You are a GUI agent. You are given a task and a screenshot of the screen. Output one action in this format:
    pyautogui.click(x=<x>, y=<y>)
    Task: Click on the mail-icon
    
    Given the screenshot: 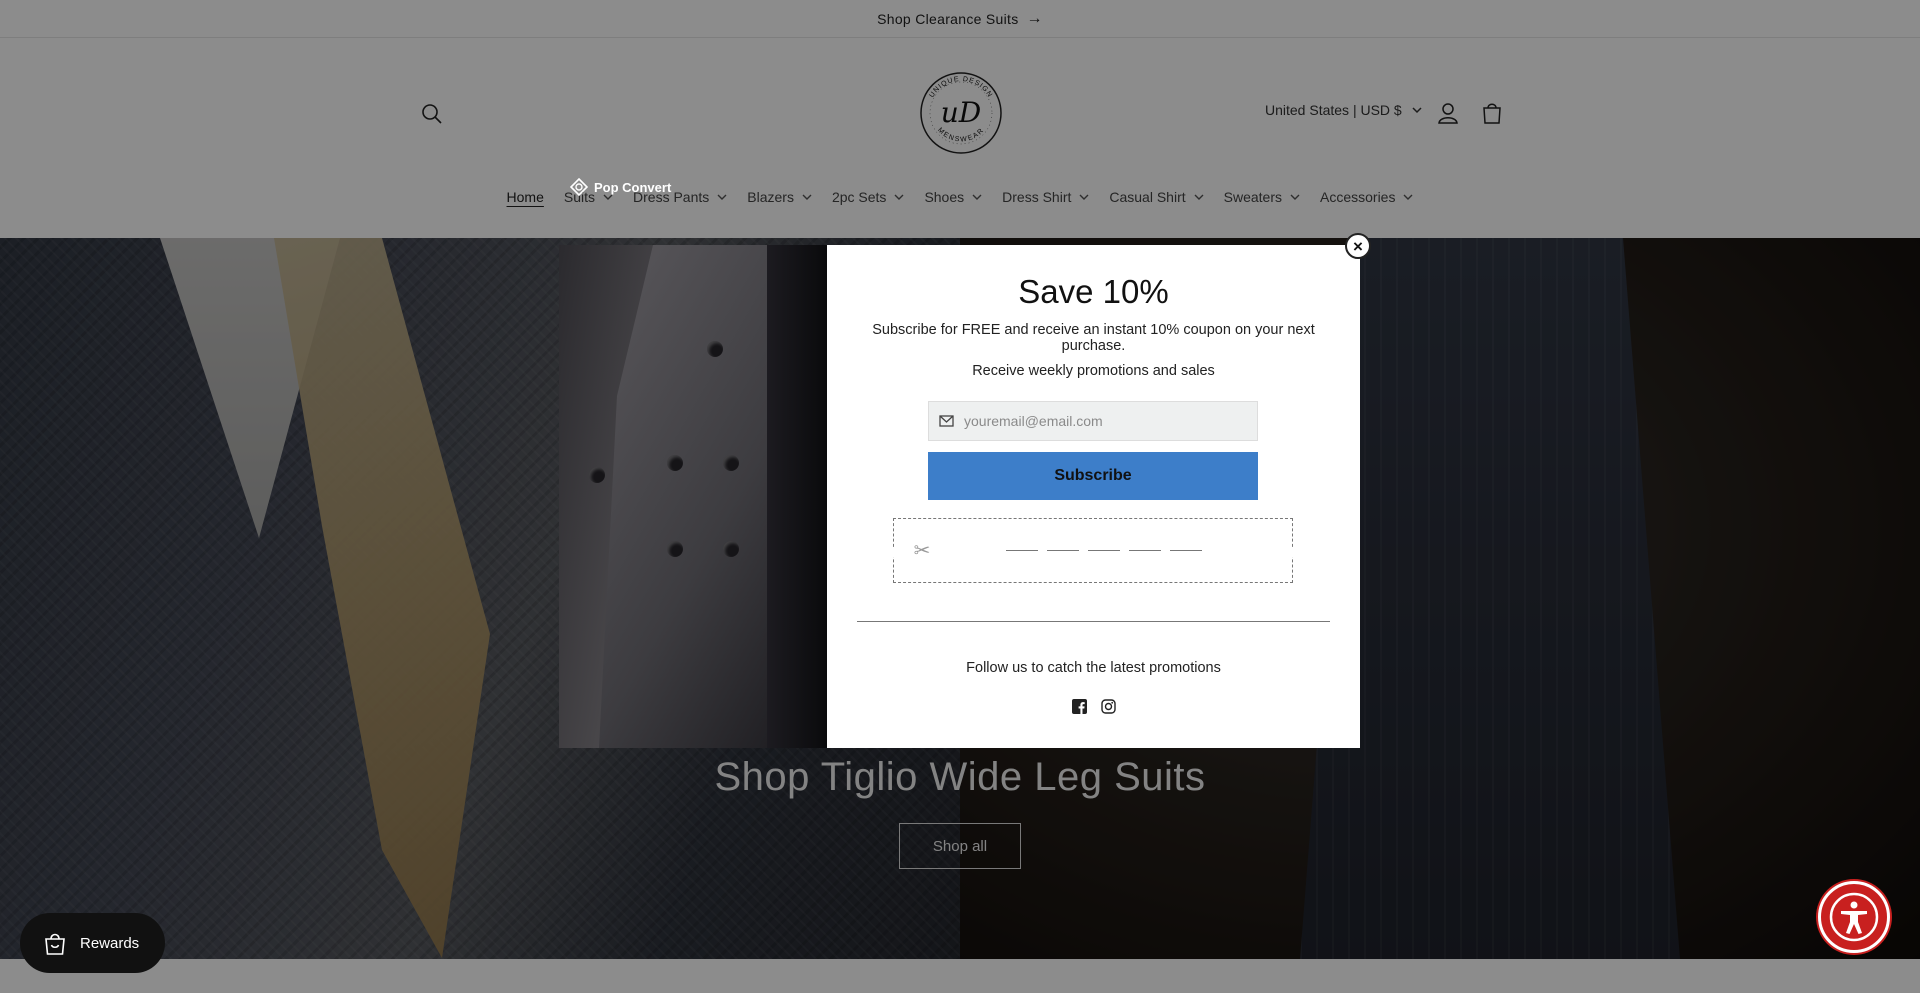 What is the action you would take?
    pyautogui.click(x=946, y=421)
    